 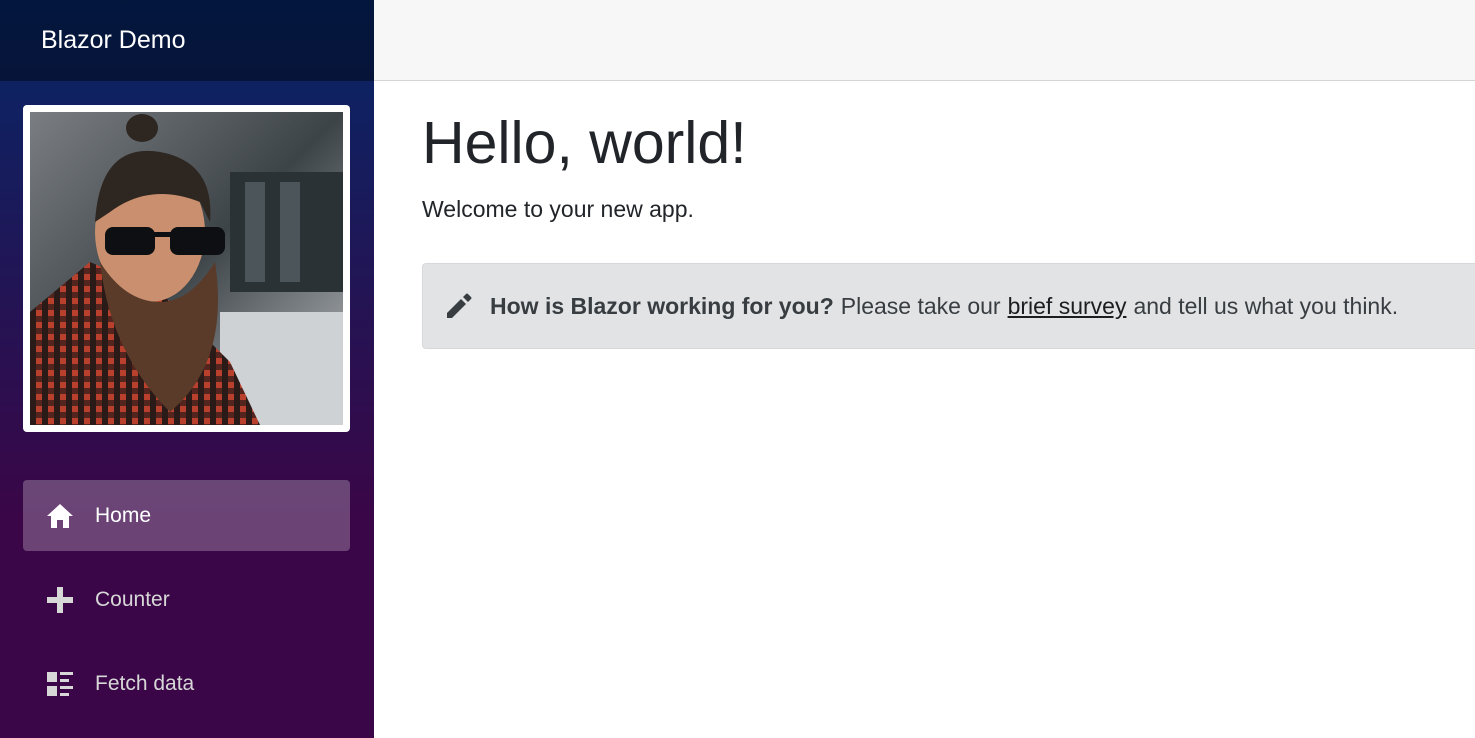 What do you see at coordinates (1067, 306) in the screenshot?
I see `survey-link: brief survey` at bounding box center [1067, 306].